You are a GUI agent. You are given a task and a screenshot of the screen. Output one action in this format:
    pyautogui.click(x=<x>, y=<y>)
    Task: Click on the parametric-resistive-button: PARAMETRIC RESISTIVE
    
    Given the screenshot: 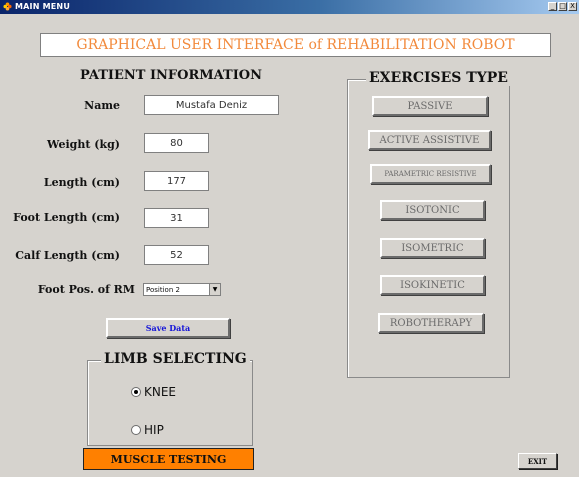 What is the action you would take?
    pyautogui.click(x=430, y=174)
    